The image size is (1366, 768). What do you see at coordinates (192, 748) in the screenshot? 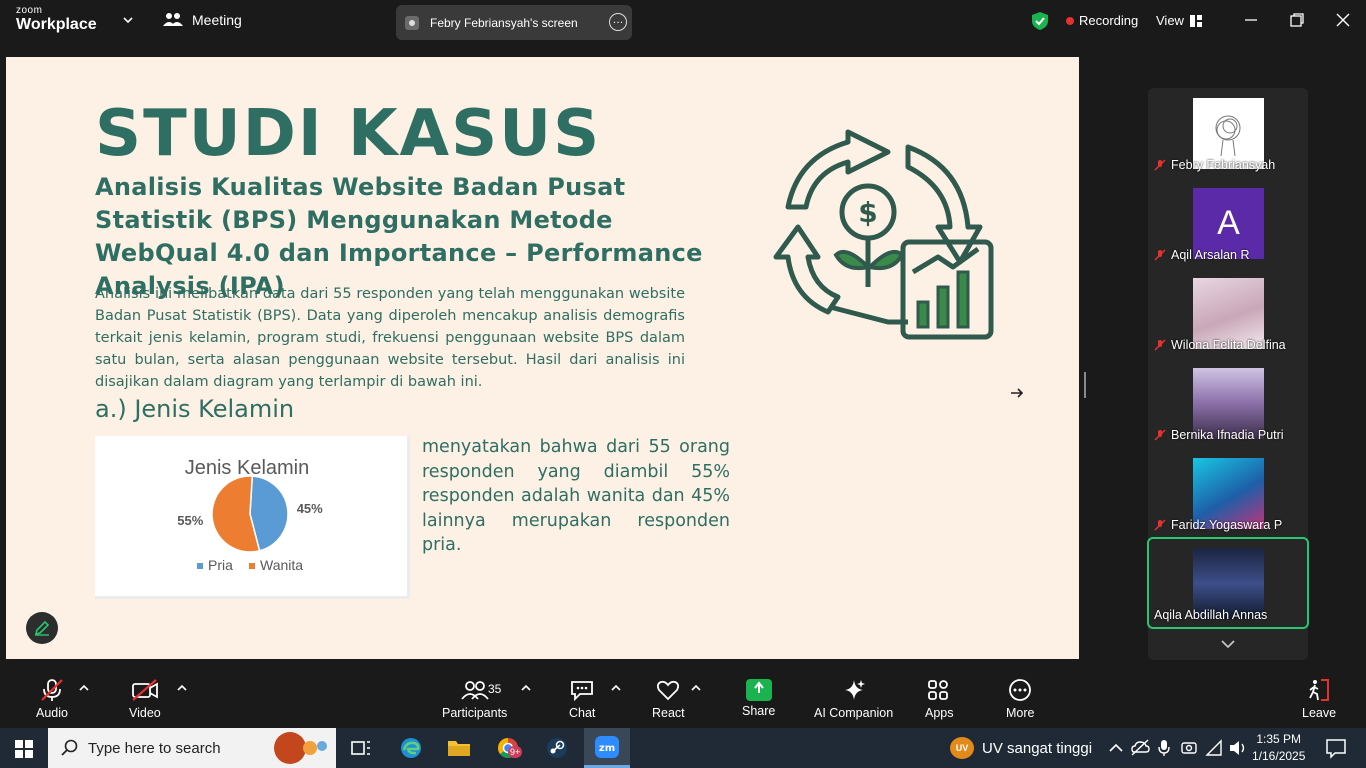
I see `taskbar-search-box: Type here to search` at bounding box center [192, 748].